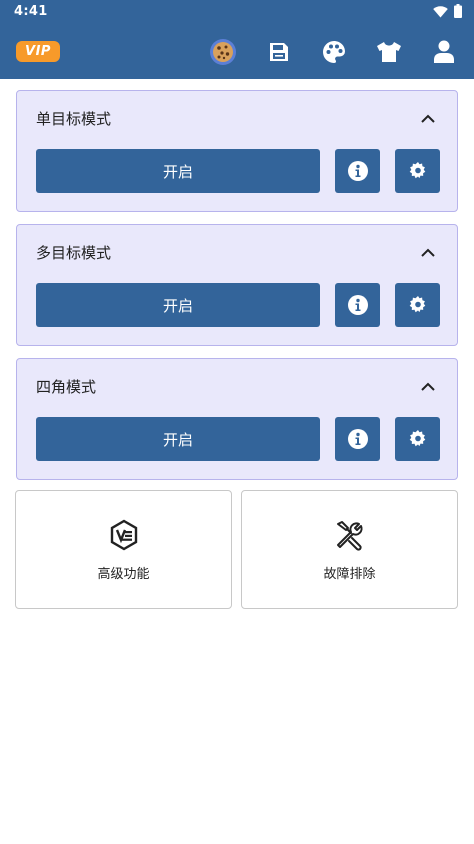  What do you see at coordinates (66, 387) in the screenshot?
I see `card-title: 四角模式` at bounding box center [66, 387].